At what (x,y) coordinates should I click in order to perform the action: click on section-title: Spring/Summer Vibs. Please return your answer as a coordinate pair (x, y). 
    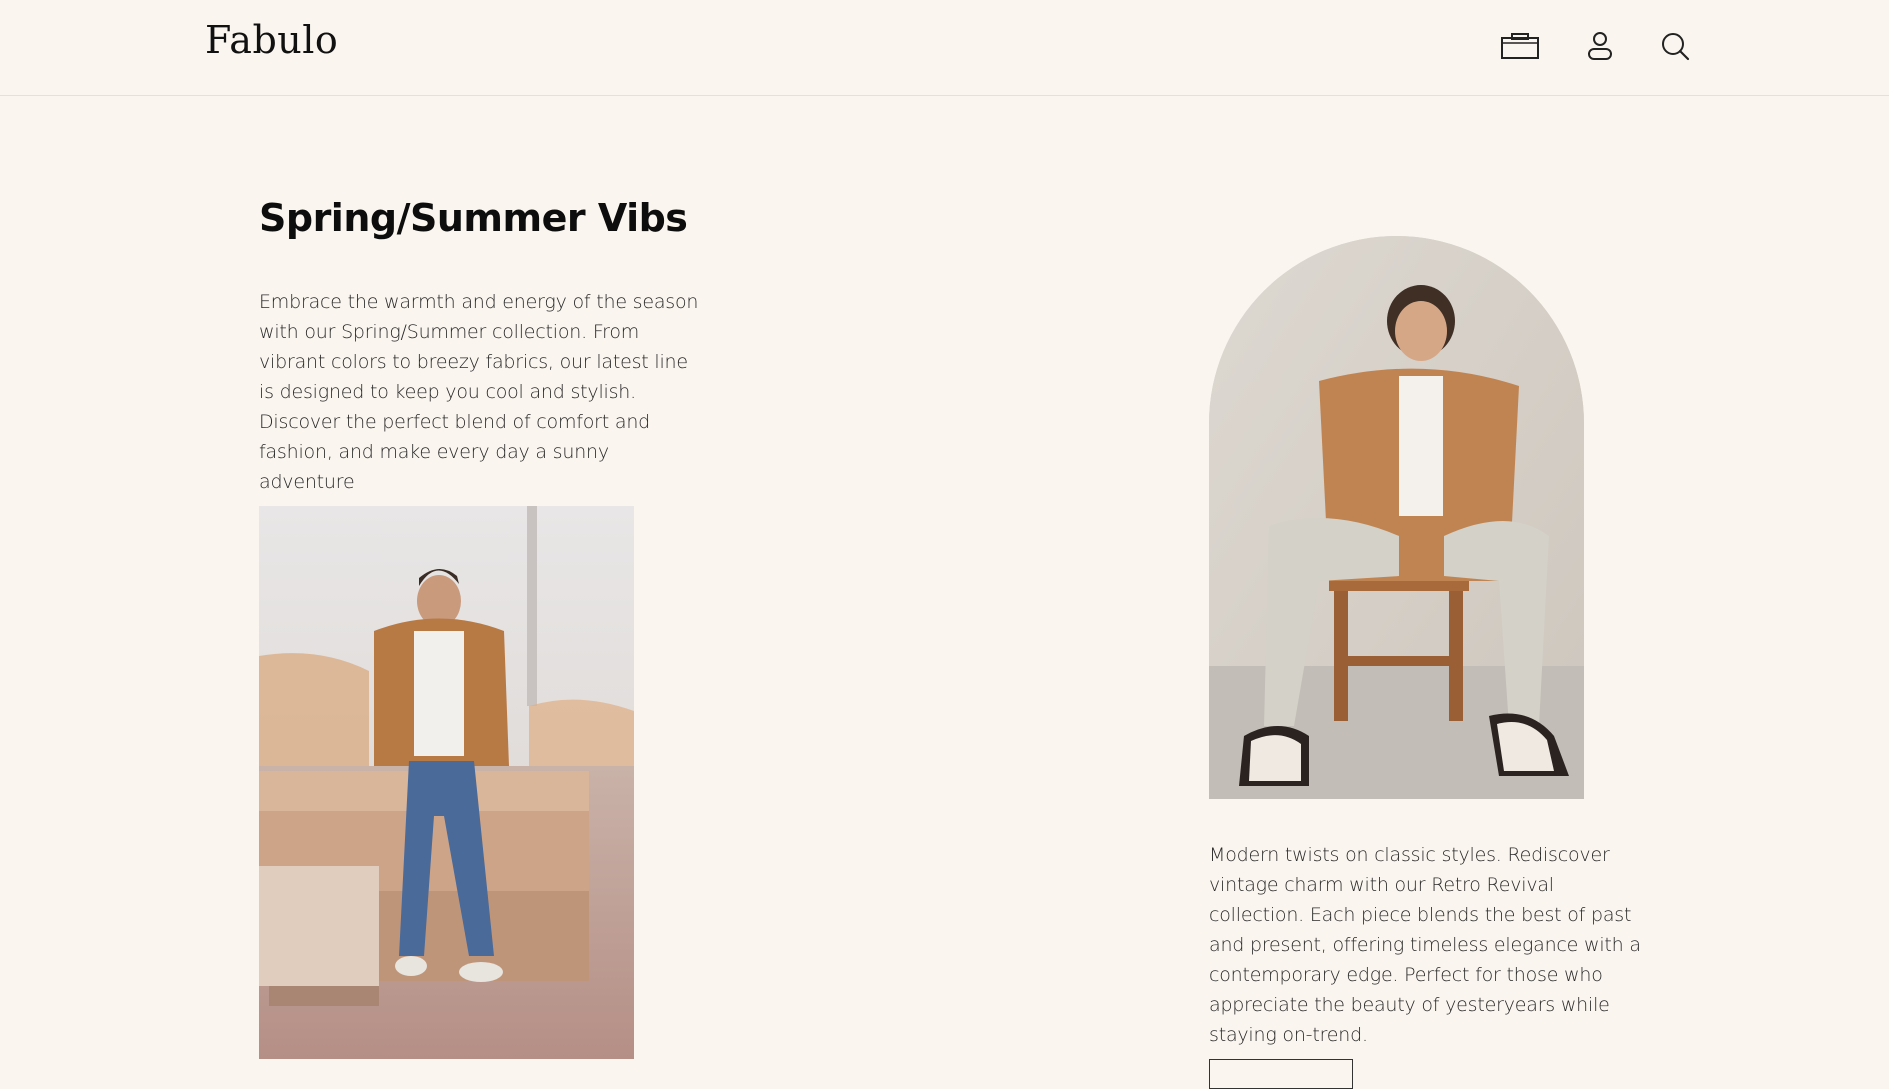
    Looking at the image, I should click on (473, 218).